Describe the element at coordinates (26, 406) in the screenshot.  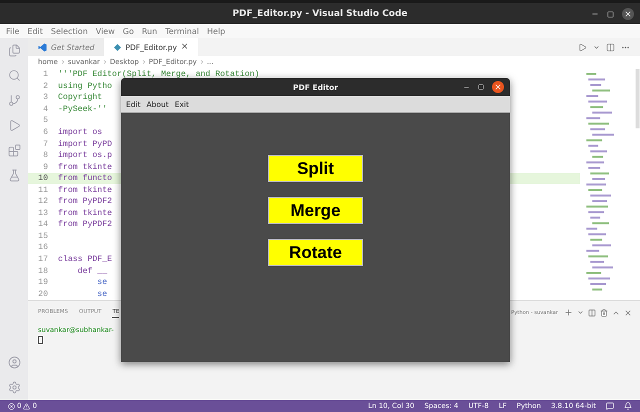
I see `warning-icon` at that location.